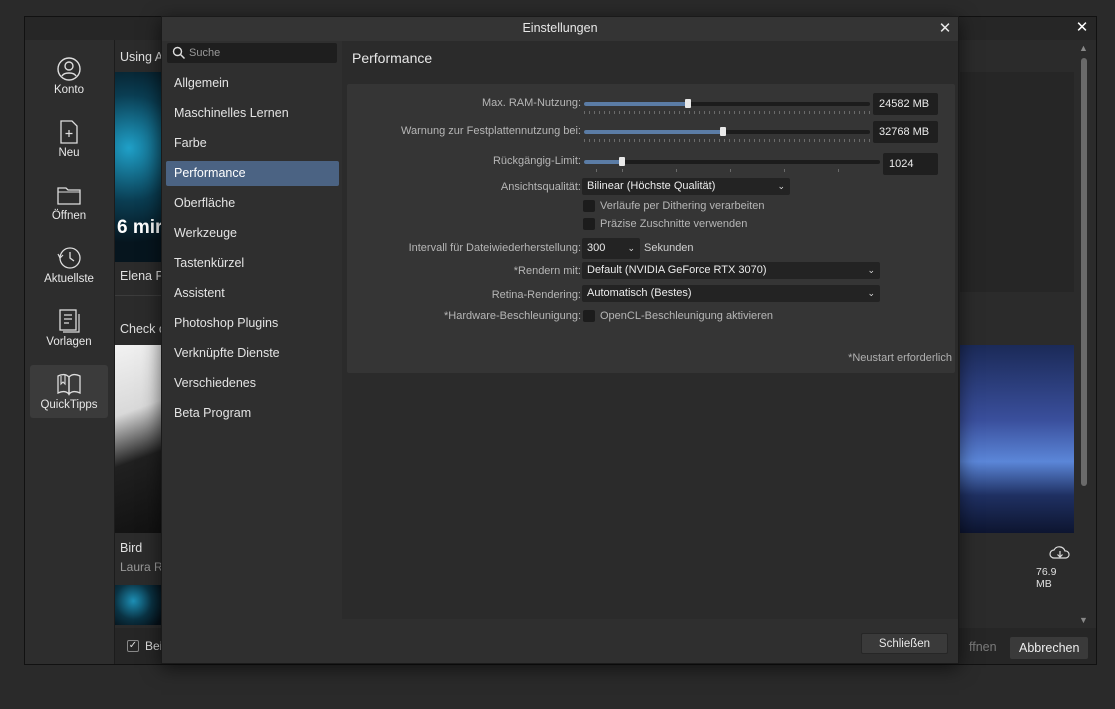 This screenshot has height=709, width=1115. Describe the element at coordinates (142, 57) in the screenshot. I see `section-title: Using A` at that location.